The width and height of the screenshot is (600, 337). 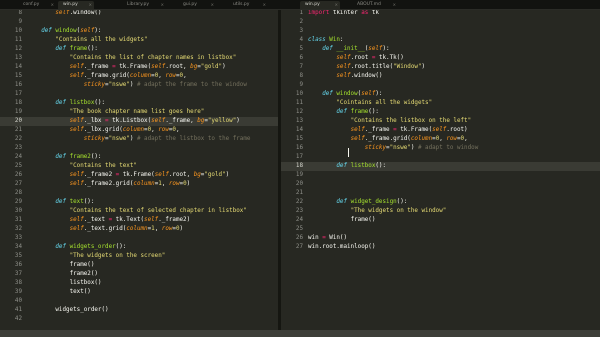 What do you see at coordinates (393, 148) in the screenshot?
I see `code-text: sticky="nswe") # adapt to window` at bounding box center [393, 148].